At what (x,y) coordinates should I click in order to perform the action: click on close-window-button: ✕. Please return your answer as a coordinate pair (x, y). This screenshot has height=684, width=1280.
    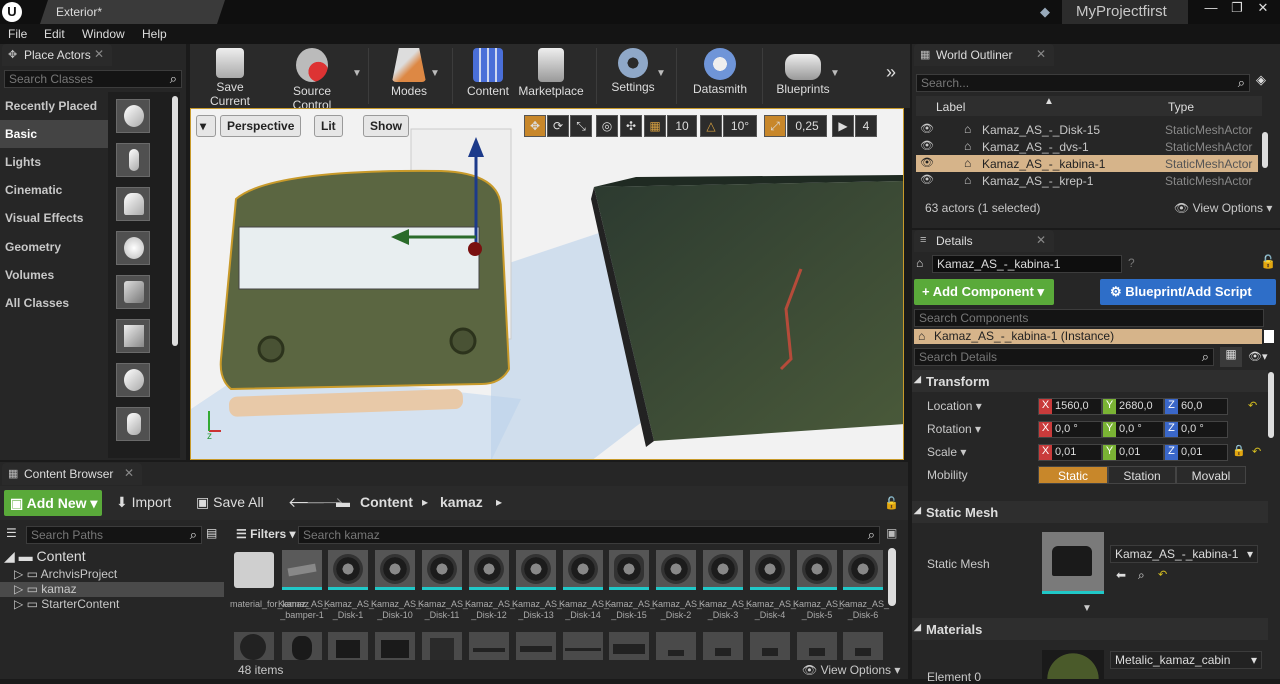
    Looking at the image, I should click on (1263, 9).